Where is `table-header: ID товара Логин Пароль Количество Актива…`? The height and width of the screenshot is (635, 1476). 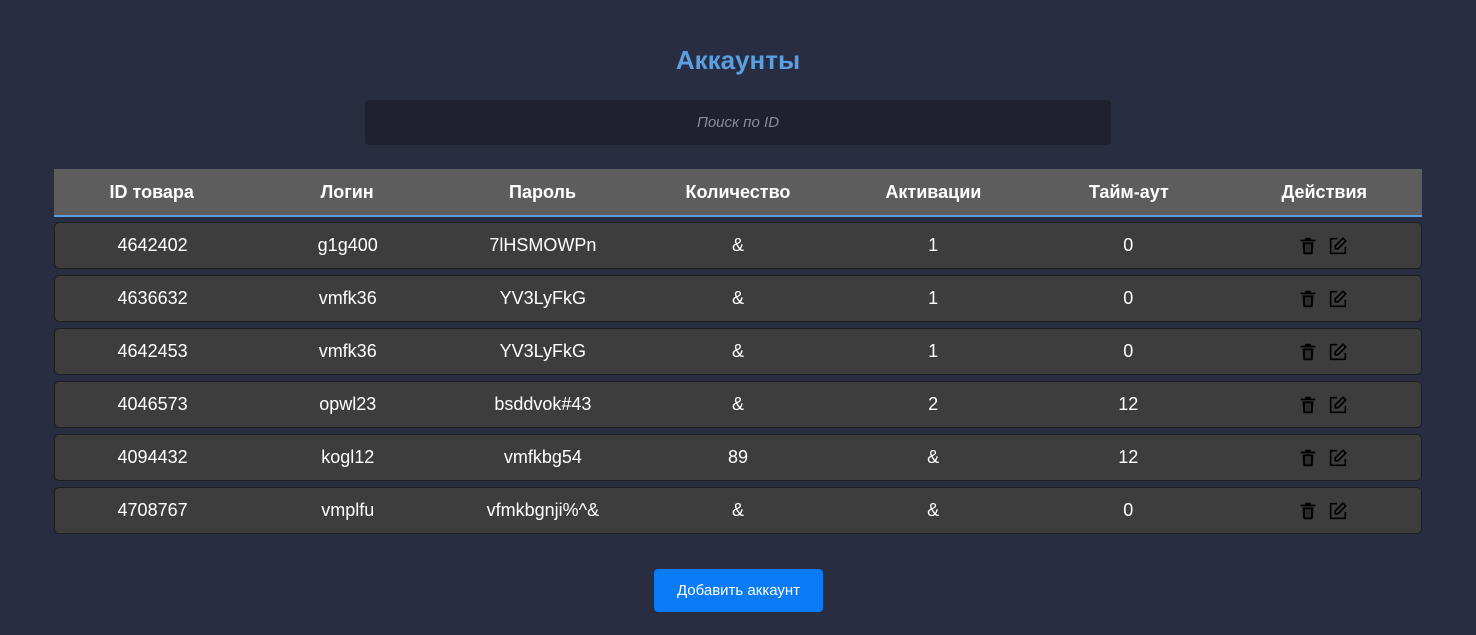
table-header: ID товара Логин Пароль Количество Актива… is located at coordinates (738, 193).